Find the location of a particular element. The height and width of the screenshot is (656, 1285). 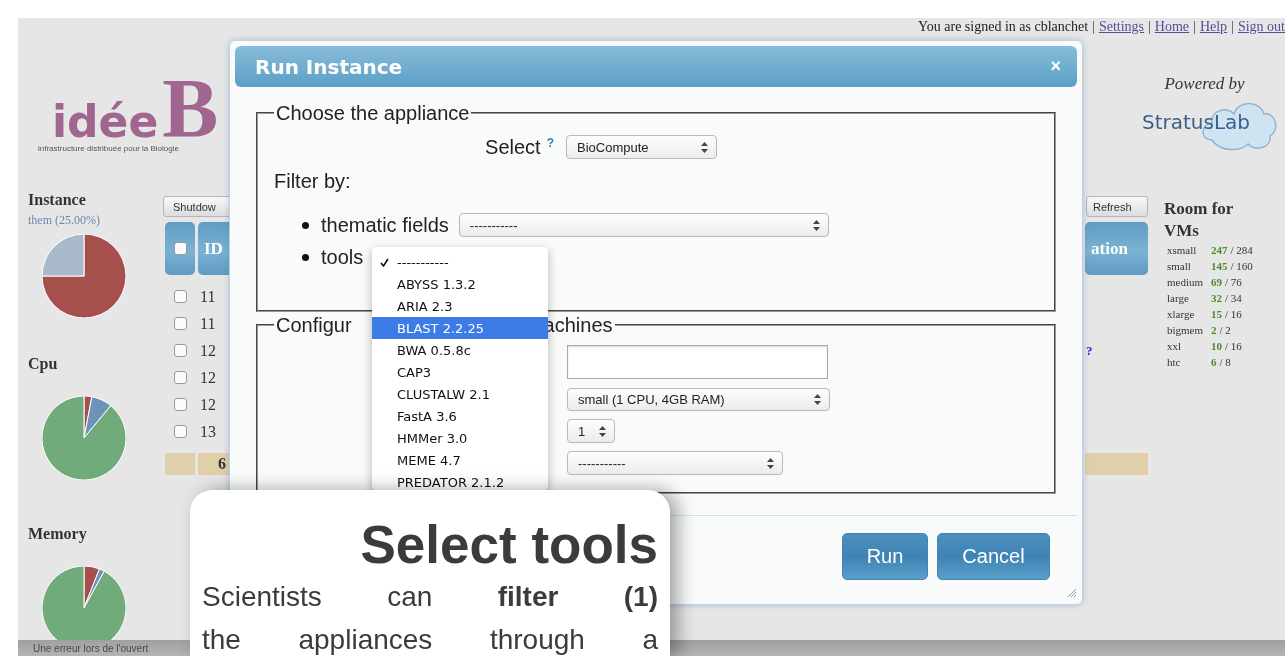

free-count: 247 is located at coordinates (1219, 250).